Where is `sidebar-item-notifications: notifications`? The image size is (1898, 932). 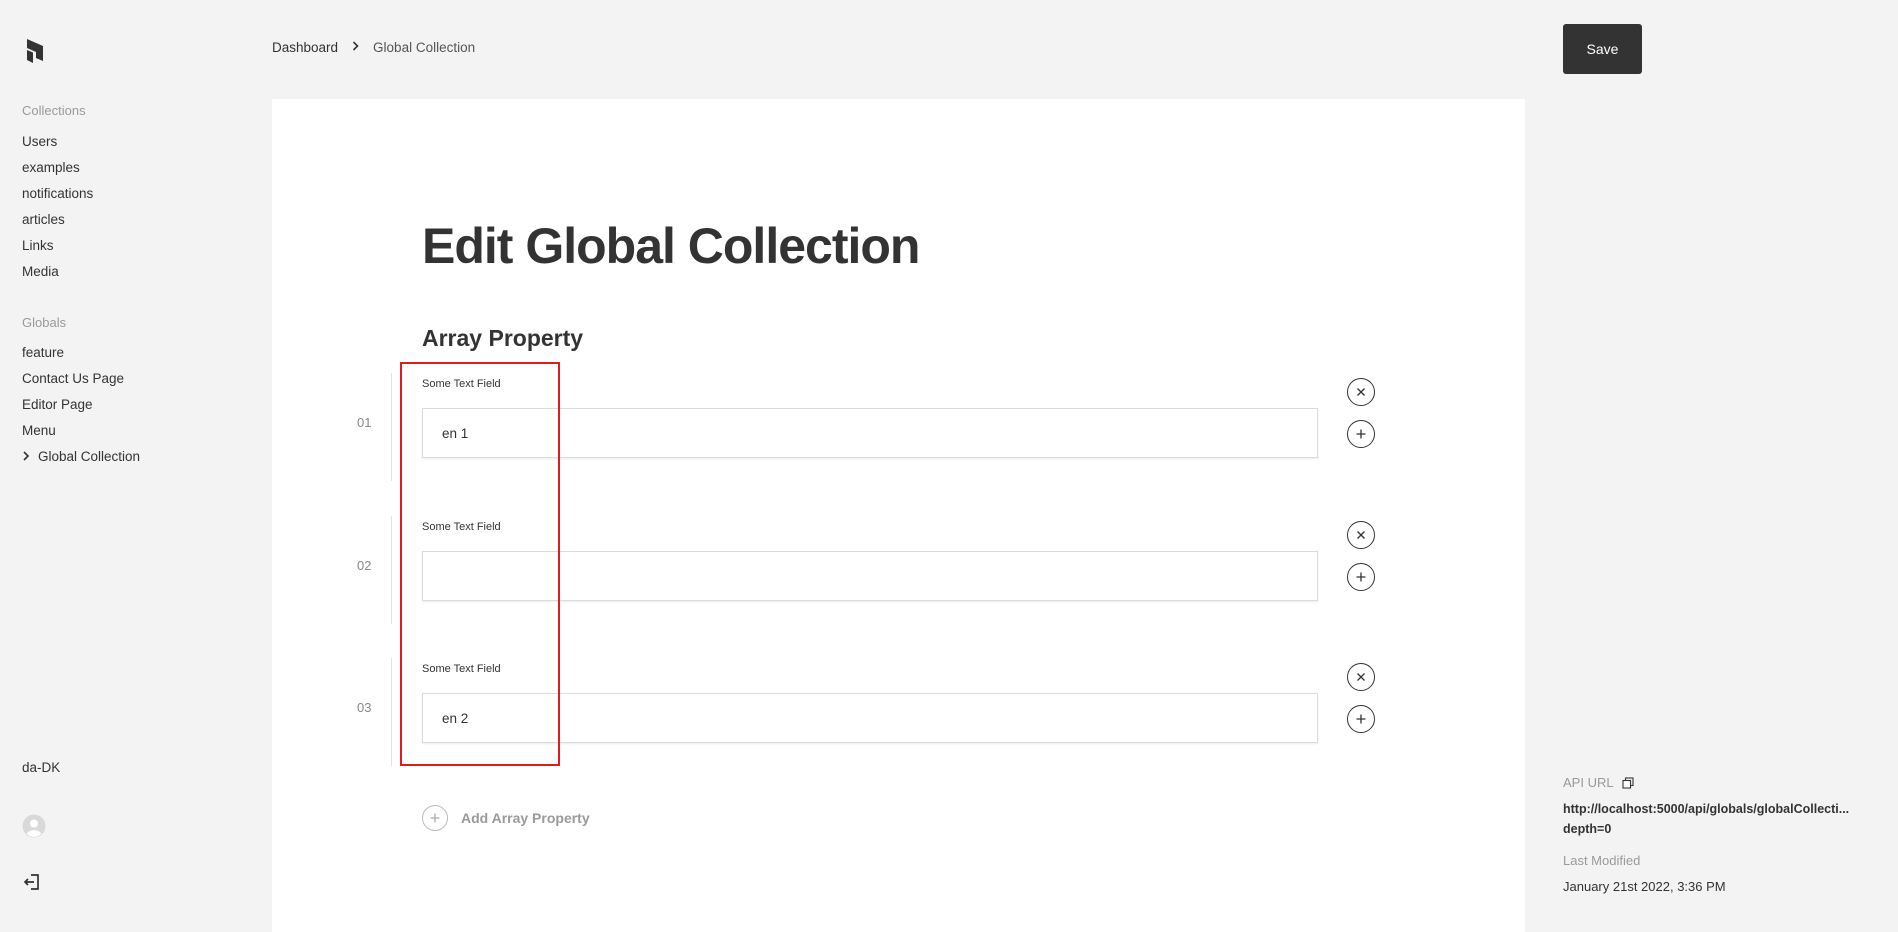
sidebar-item-notifications: notifications is located at coordinates (57, 194).